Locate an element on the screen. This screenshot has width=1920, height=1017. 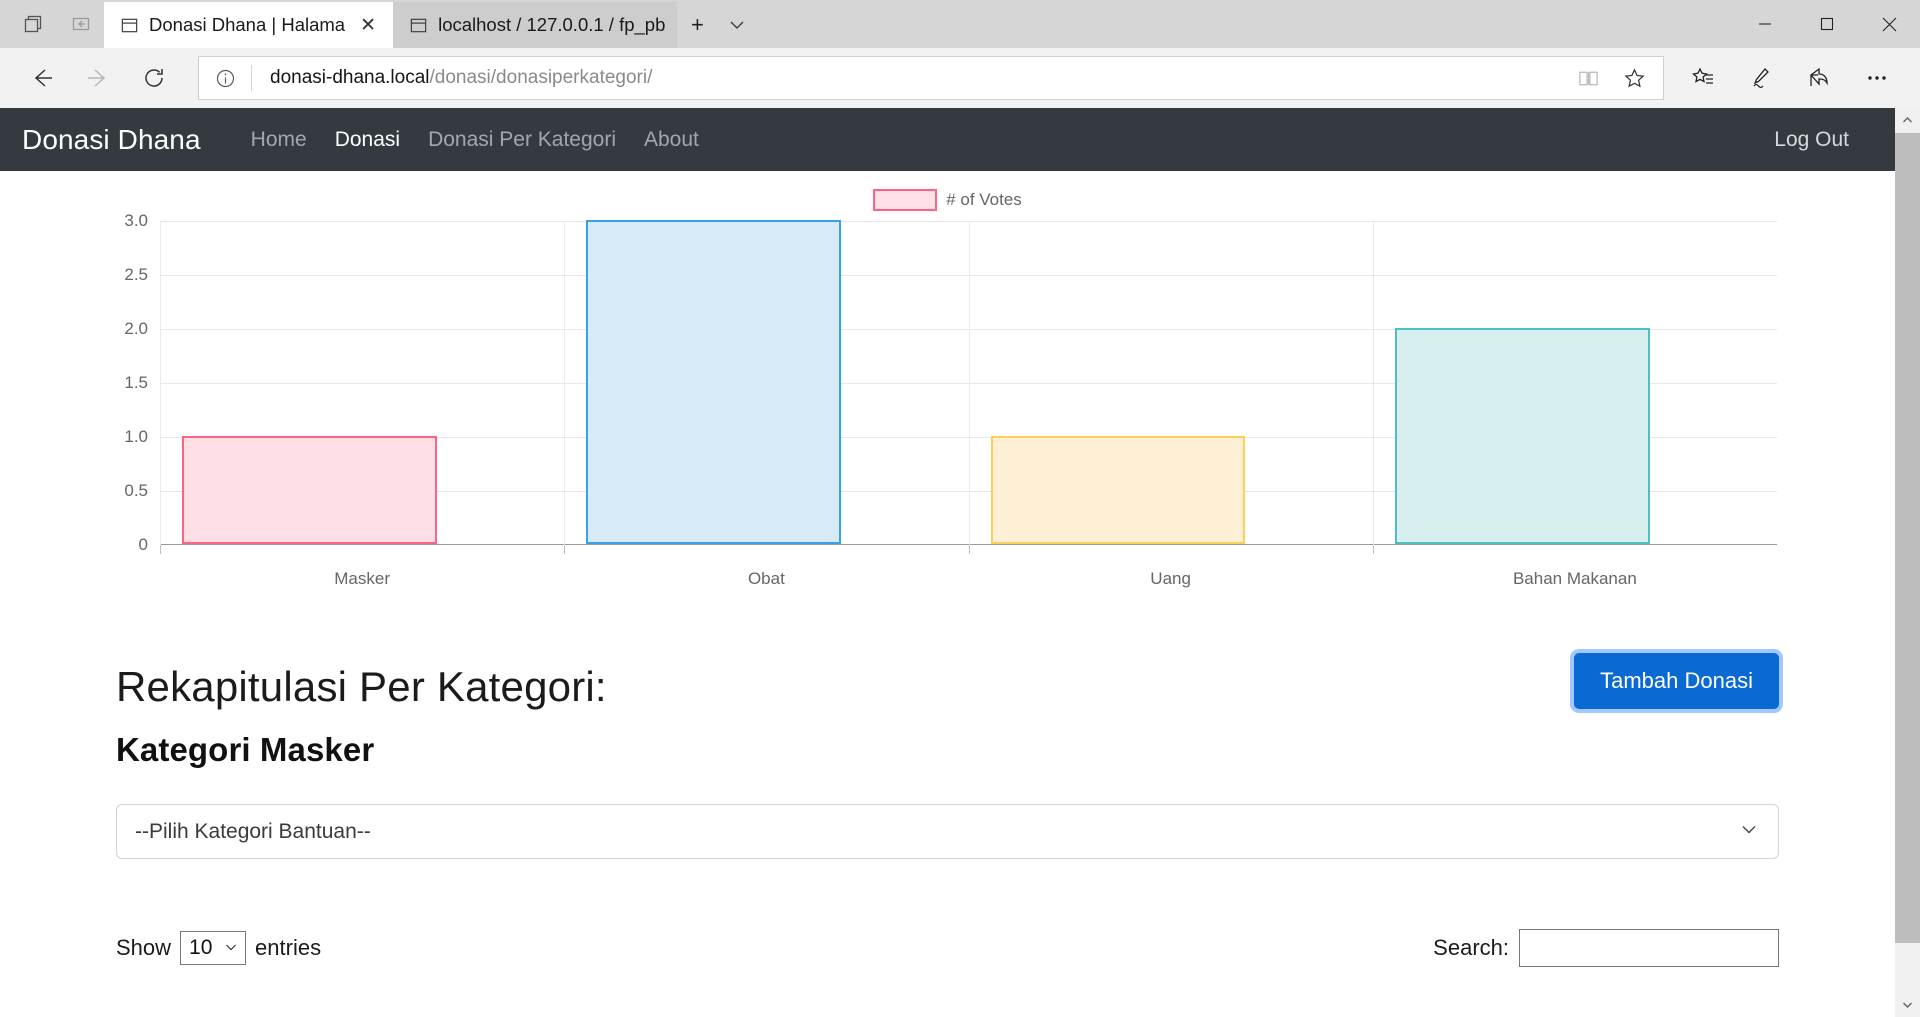
table-controls-row: Show 10 entries Search: is located at coordinates (947, 948).